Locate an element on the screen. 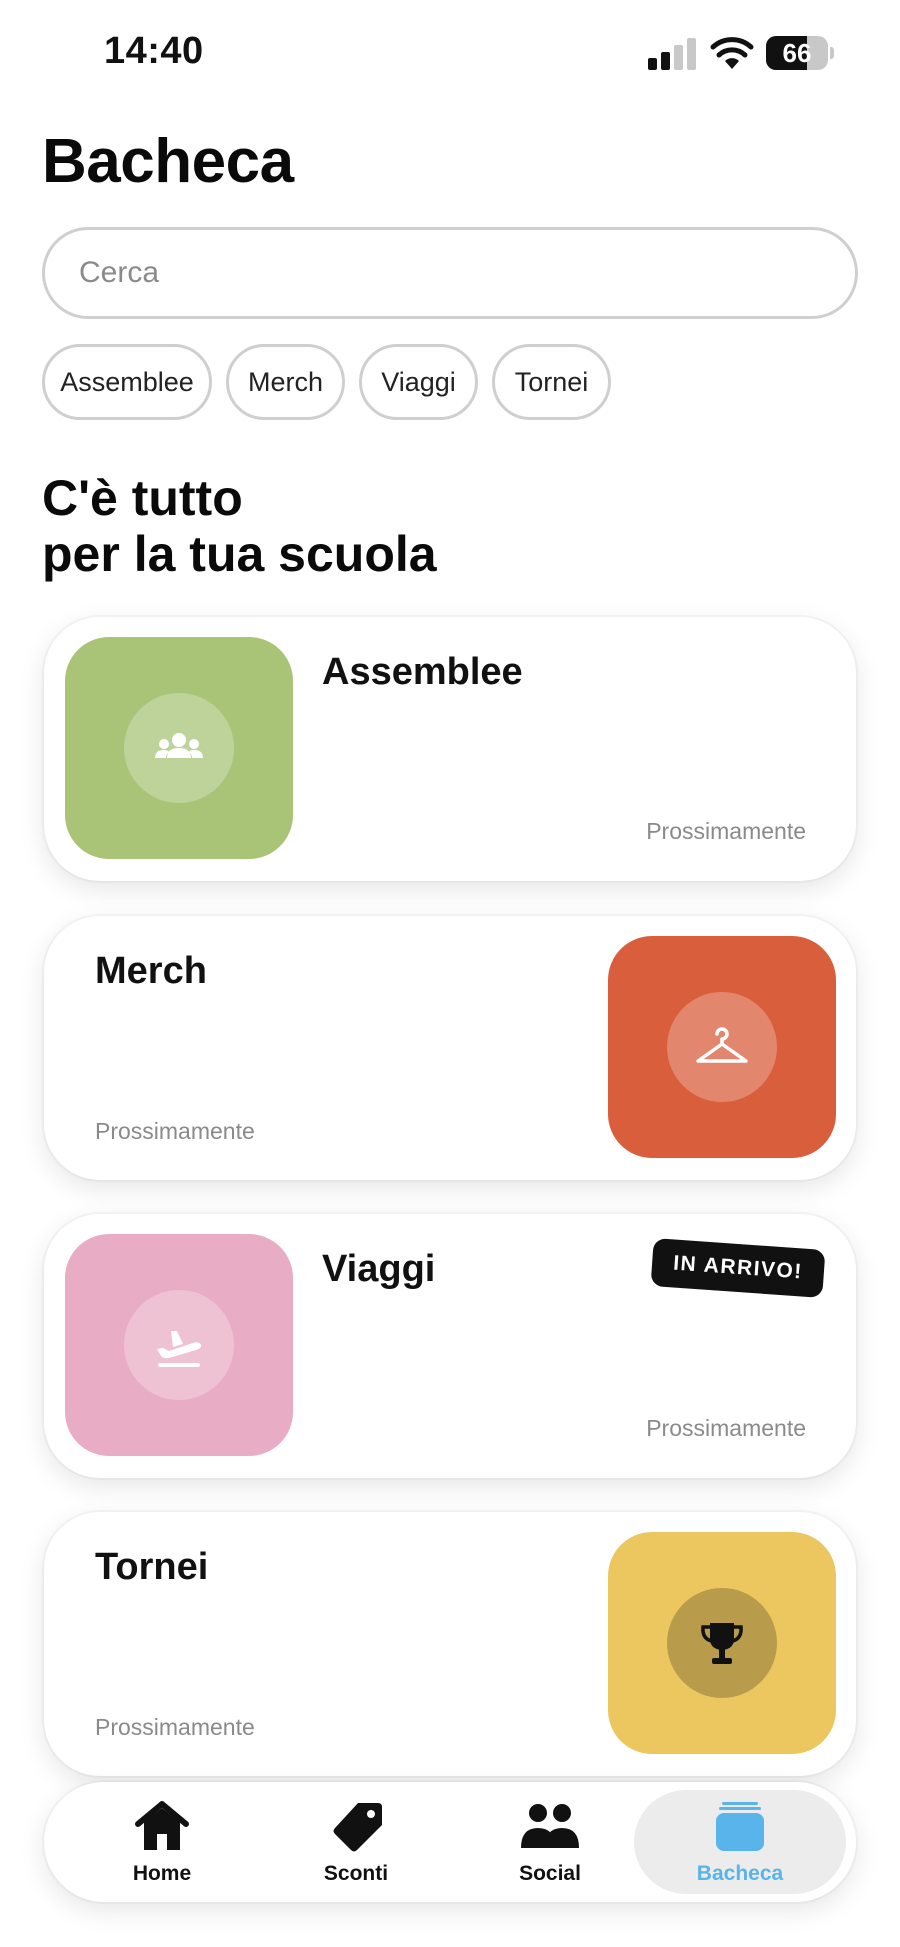 The width and height of the screenshot is (900, 1947). card-title: Tornei is located at coordinates (152, 1567).